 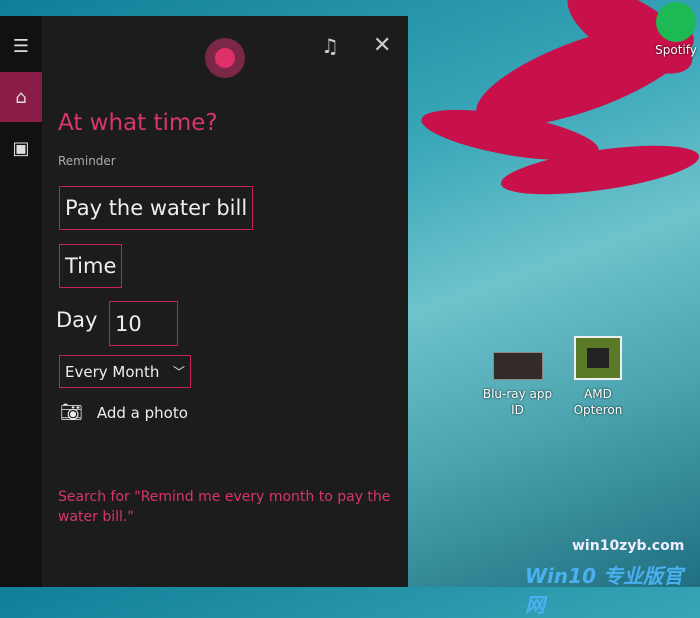 What do you see at coordinates (21, 97) in the screenshot?
I see `home-icon: ⌂` at bounding box center [21, 97].